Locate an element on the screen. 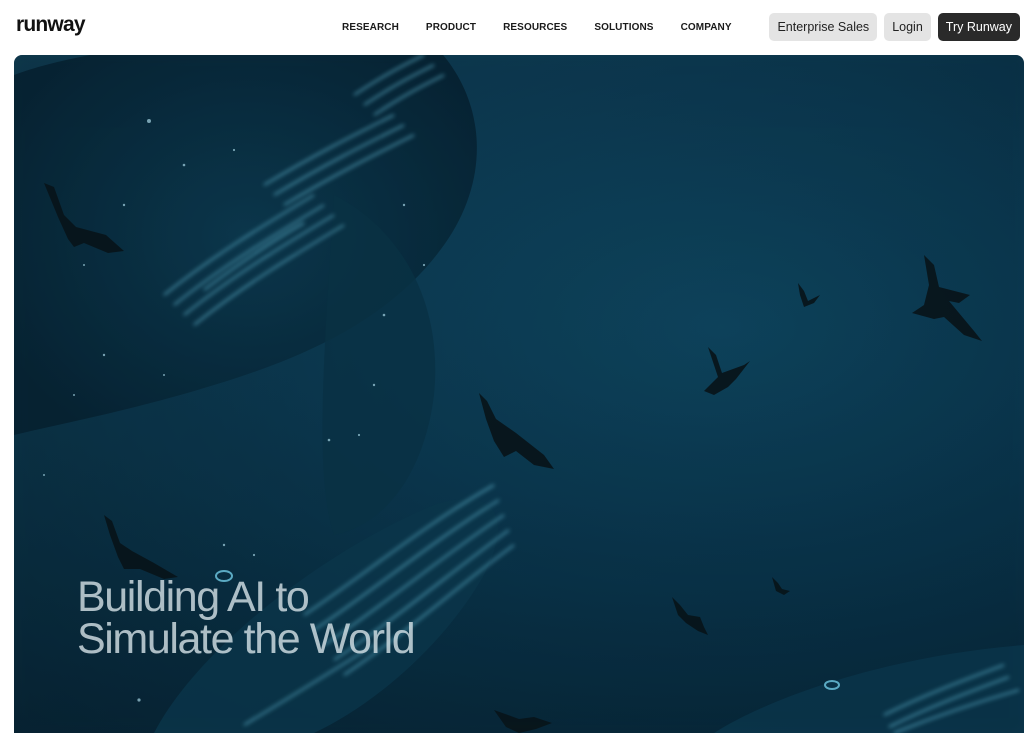 Image resolution: width=1024 pixels, height=733 pixels. nav-item-company: COMPANY is located at coordinates (706, 27).